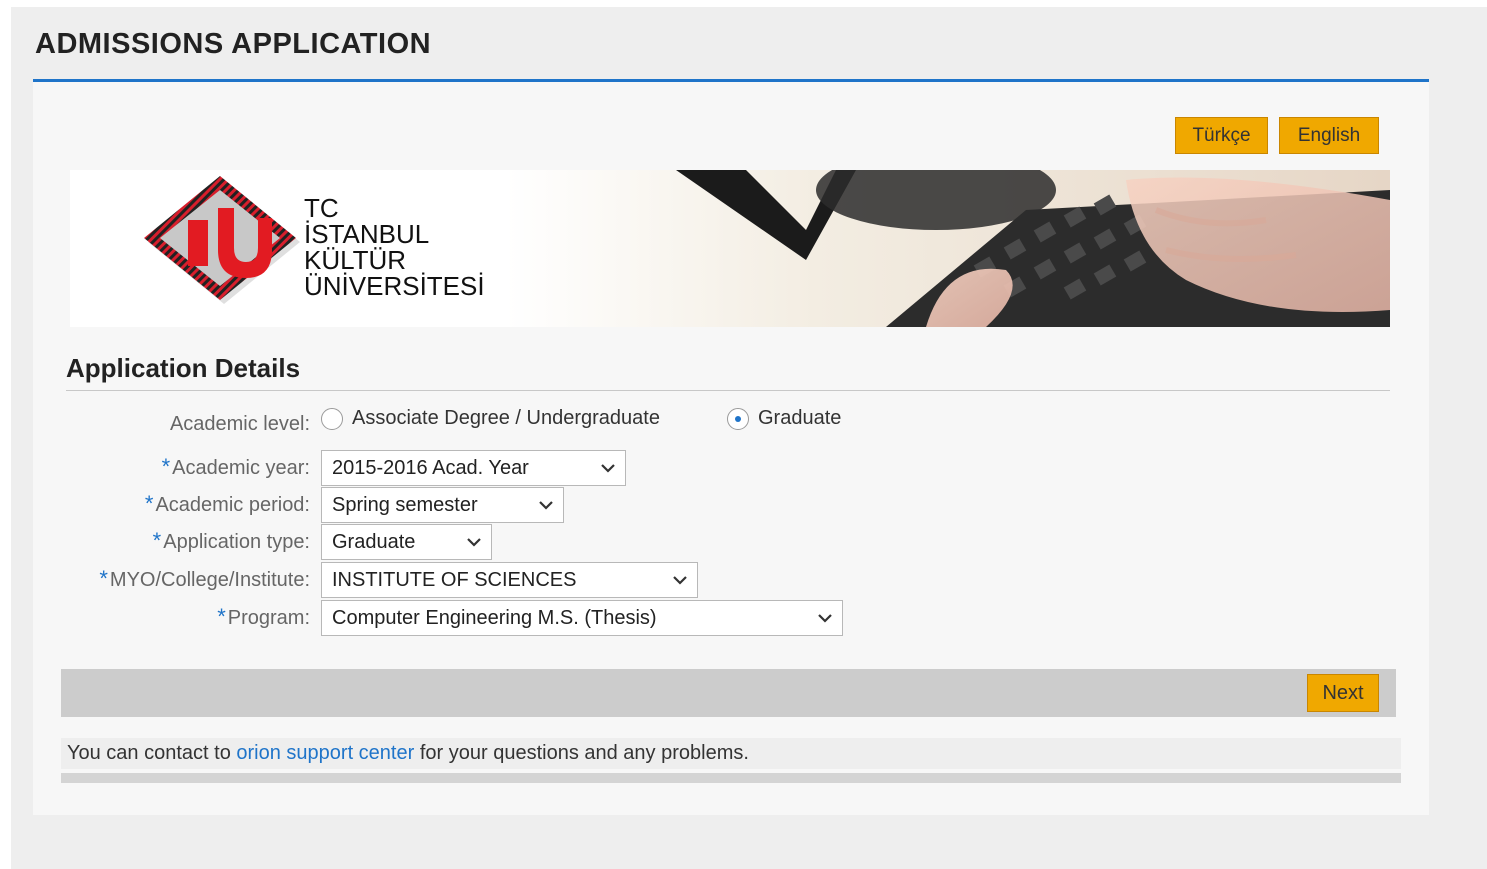  Describe the element at coordinates (236, 542) in the screenshot. I see `application-type-label-text: Application type:` at that location.